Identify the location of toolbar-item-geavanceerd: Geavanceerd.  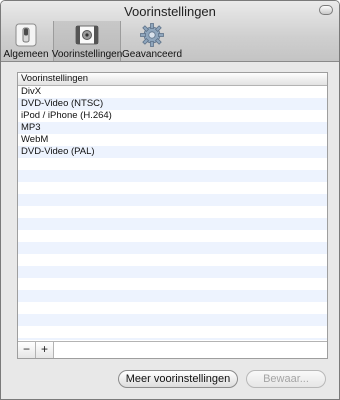
(152, 41).